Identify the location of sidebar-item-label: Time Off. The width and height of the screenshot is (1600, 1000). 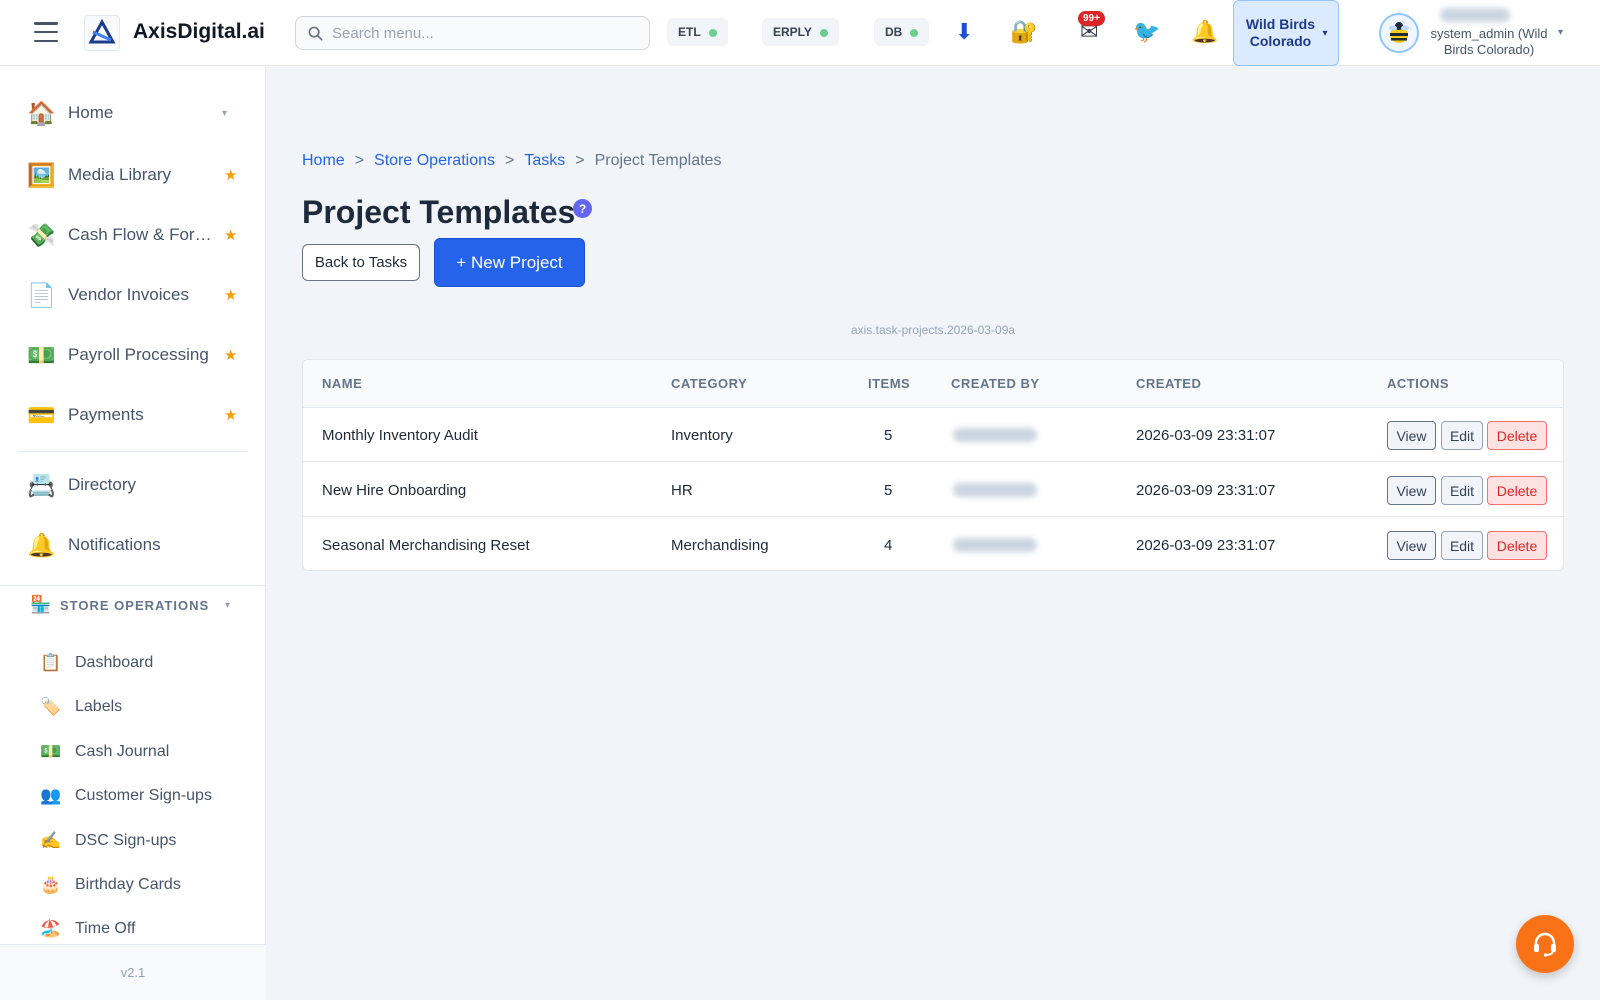
(105, 928).